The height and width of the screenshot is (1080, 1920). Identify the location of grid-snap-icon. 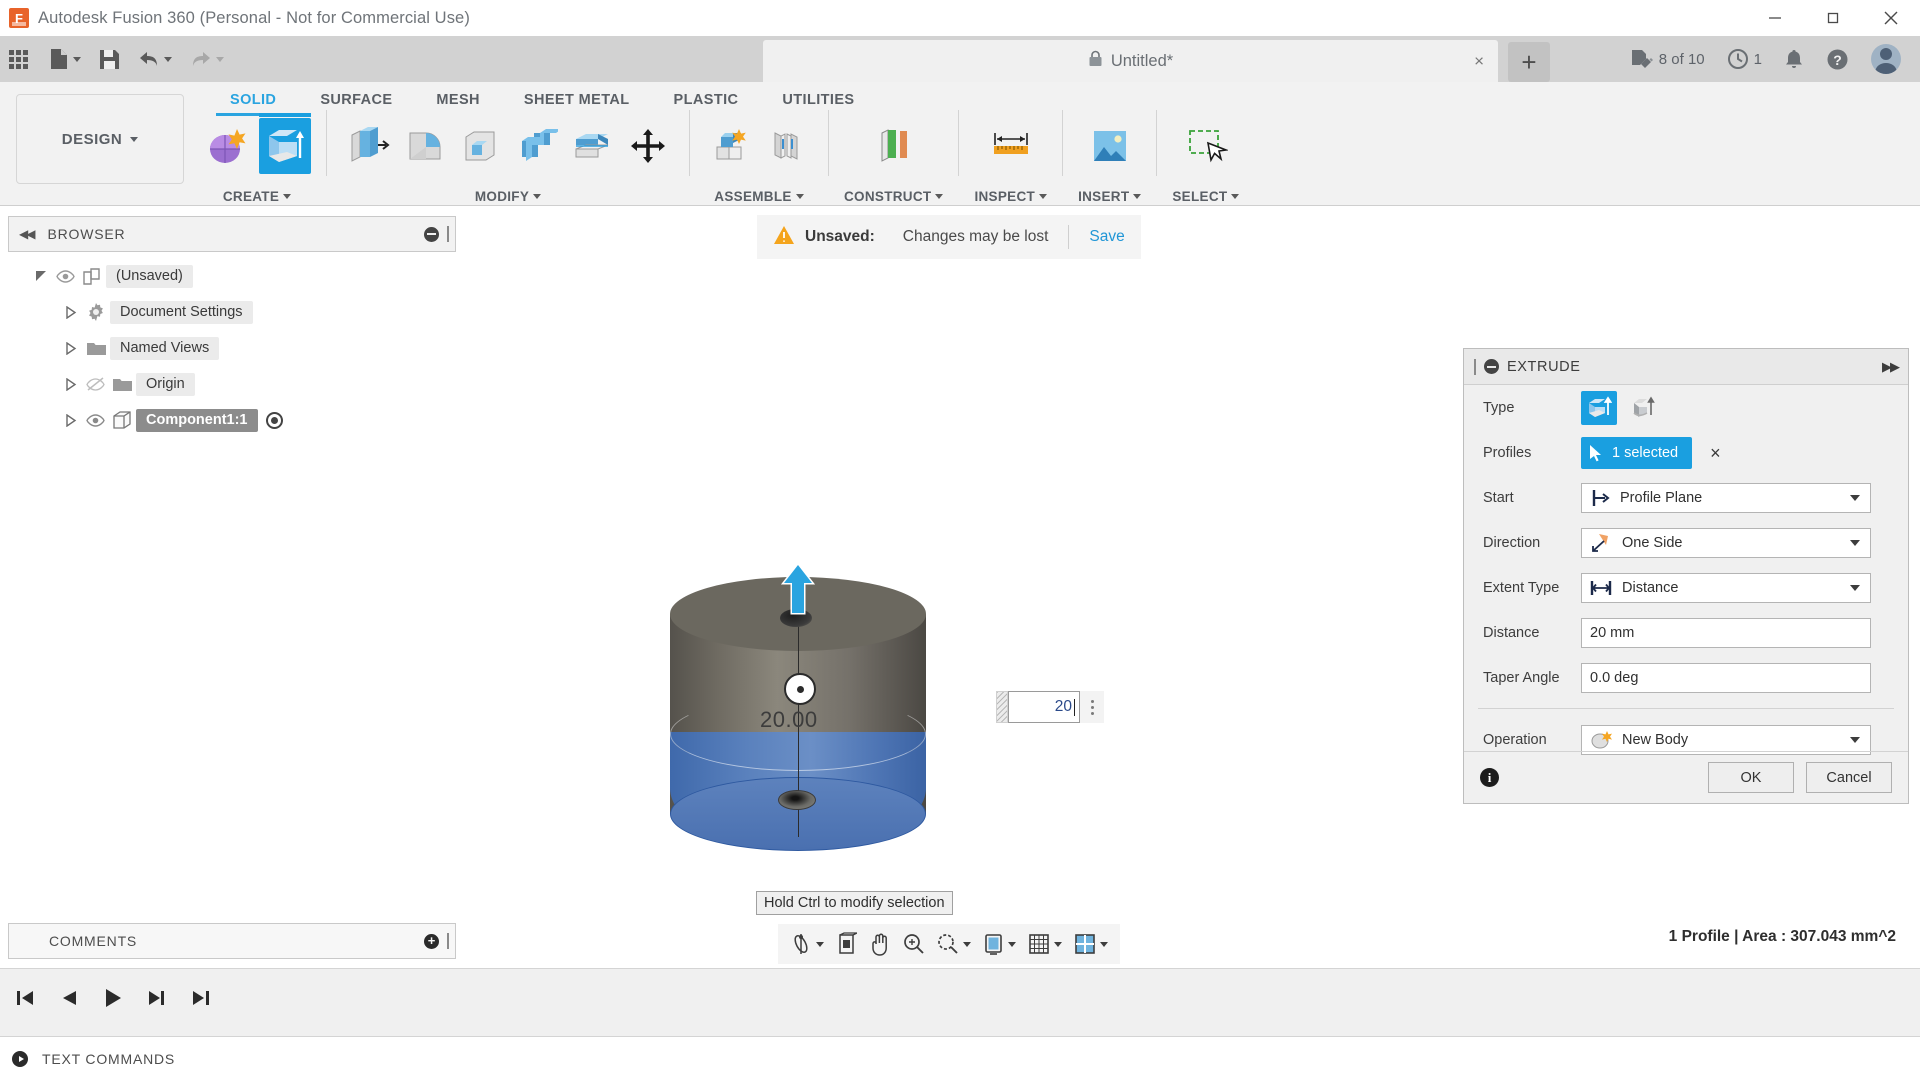
(1045, 944).